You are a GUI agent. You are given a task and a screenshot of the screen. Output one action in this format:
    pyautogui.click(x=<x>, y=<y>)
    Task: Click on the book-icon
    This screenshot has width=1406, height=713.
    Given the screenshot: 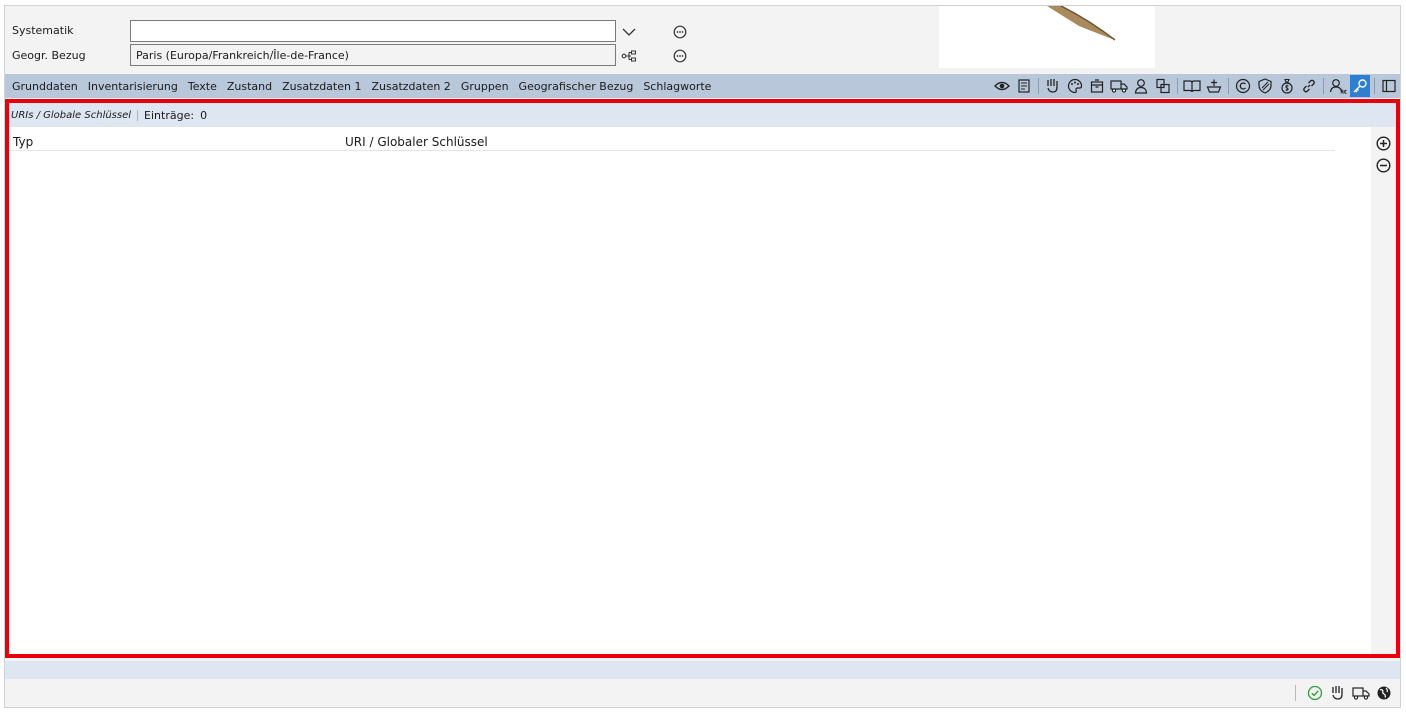 What is the action you would take?
    pyautogui.click(x=1192, y=86)
    